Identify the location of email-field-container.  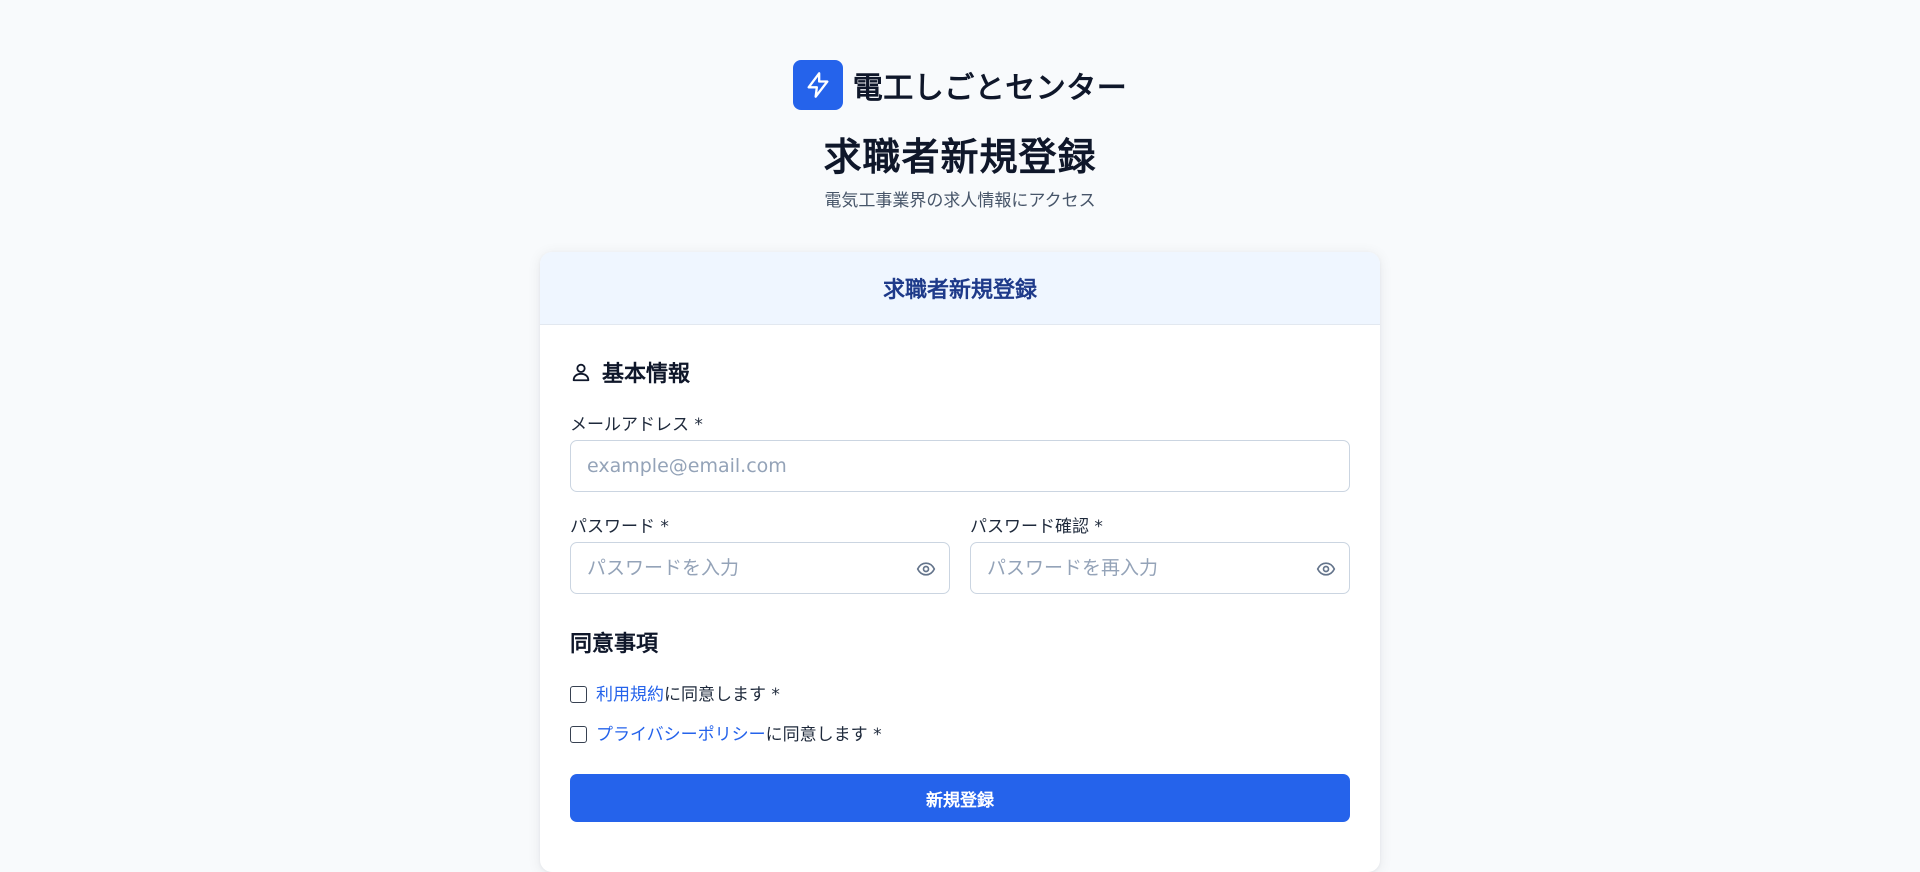
(960, 466).